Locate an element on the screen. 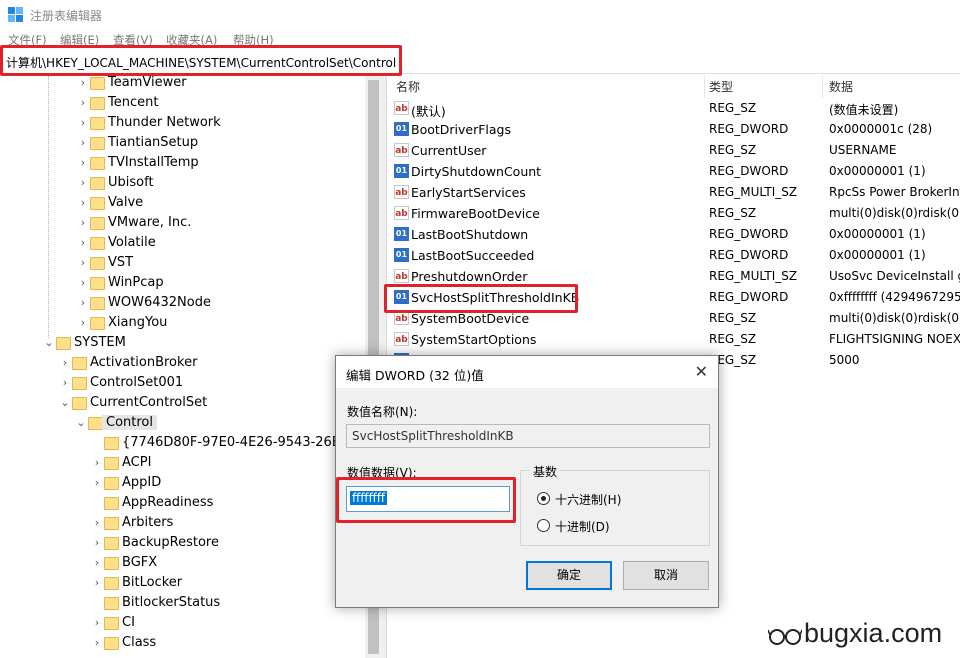 The height and width of the screenshot is (658, 960). tree-item: › Tencent is located at coordinates (182, 104).